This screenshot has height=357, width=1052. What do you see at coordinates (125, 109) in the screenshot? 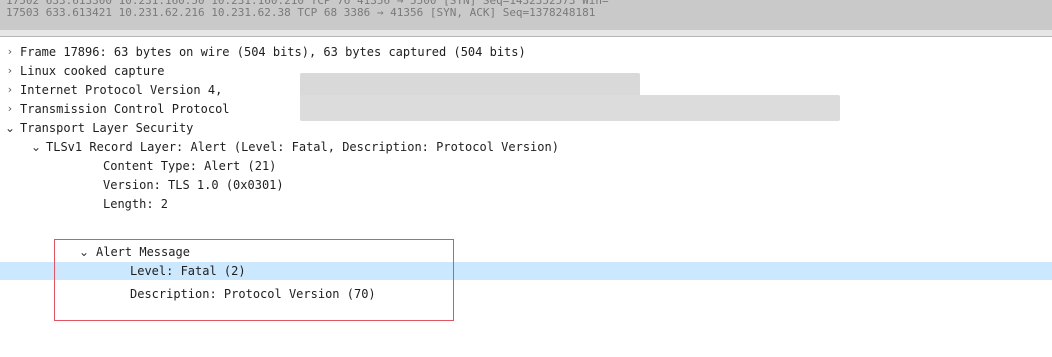
I see `tree-row-label: Transmission Control Protocol` at bounding box center [125, 109].